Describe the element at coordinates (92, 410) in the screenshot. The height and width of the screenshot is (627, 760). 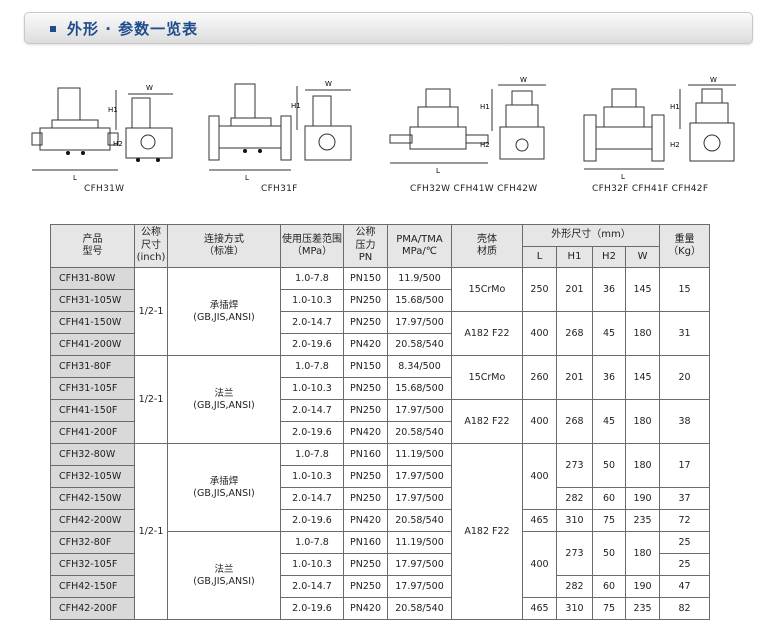
I see `model-cell: CFH41-150F` at that location.